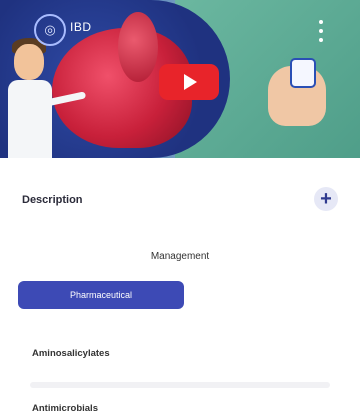 Image resolution: width=360 pixels, height=416 pixels. I want to click on management-tabs: Pharmaceutical, so click(180, 295).